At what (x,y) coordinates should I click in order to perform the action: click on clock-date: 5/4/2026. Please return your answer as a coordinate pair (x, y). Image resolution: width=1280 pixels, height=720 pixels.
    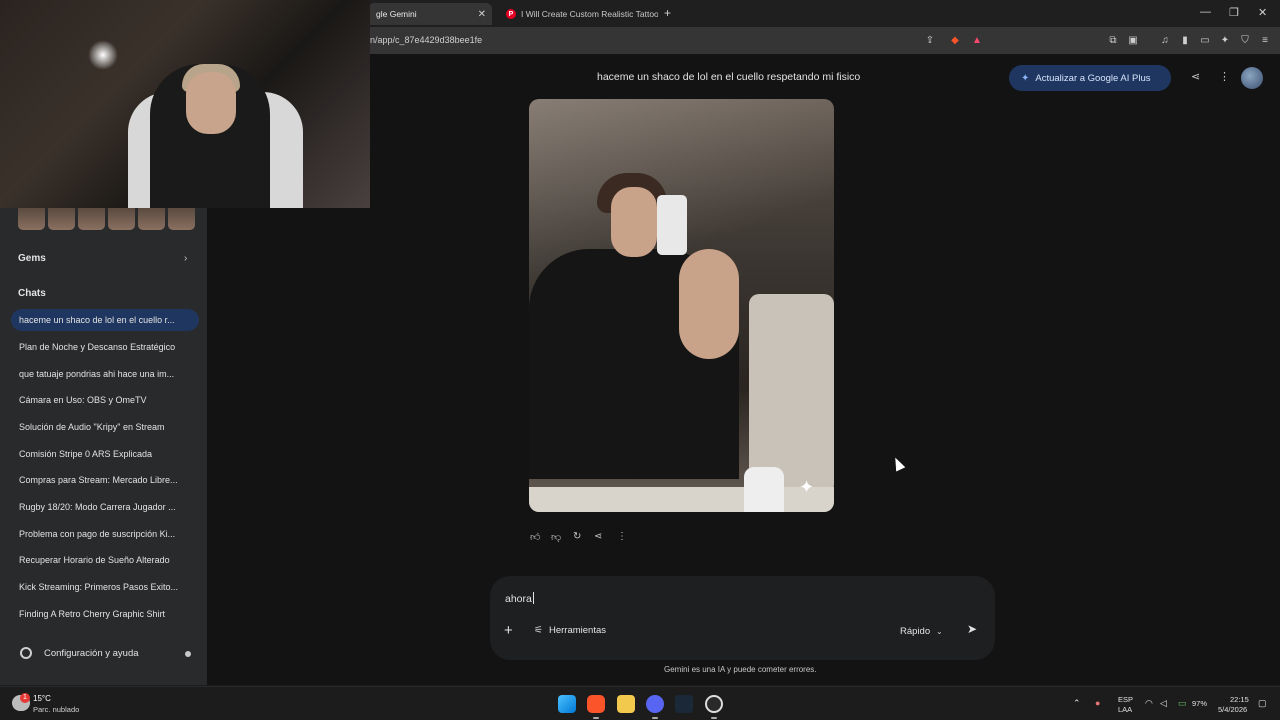
    Looking at the image, I should click on (1232, 709).